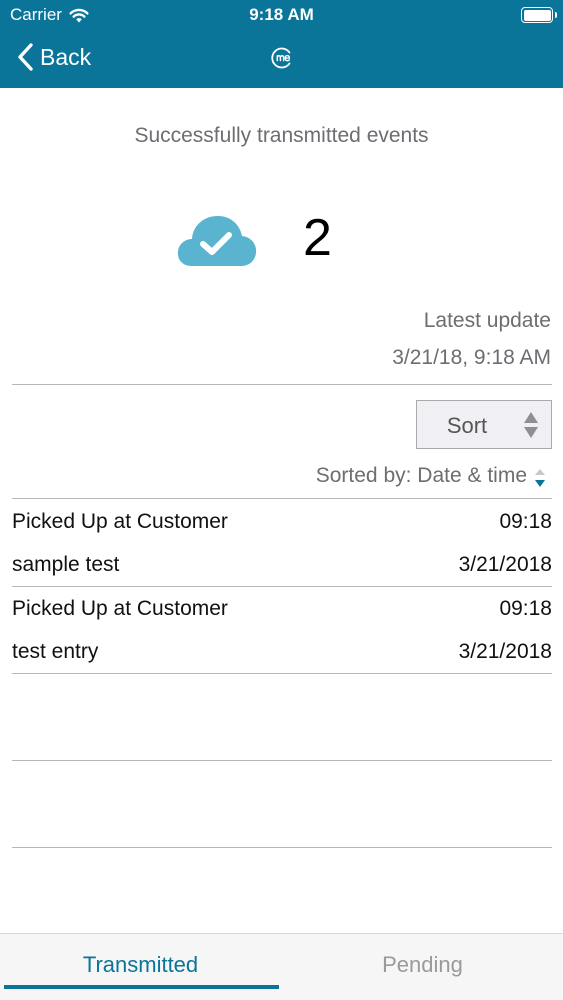  What do you see at coordinates (140, 964) in the screenshot?
I see `tab-transmitted-label: Transmitted` at bounding box center [140, 964].